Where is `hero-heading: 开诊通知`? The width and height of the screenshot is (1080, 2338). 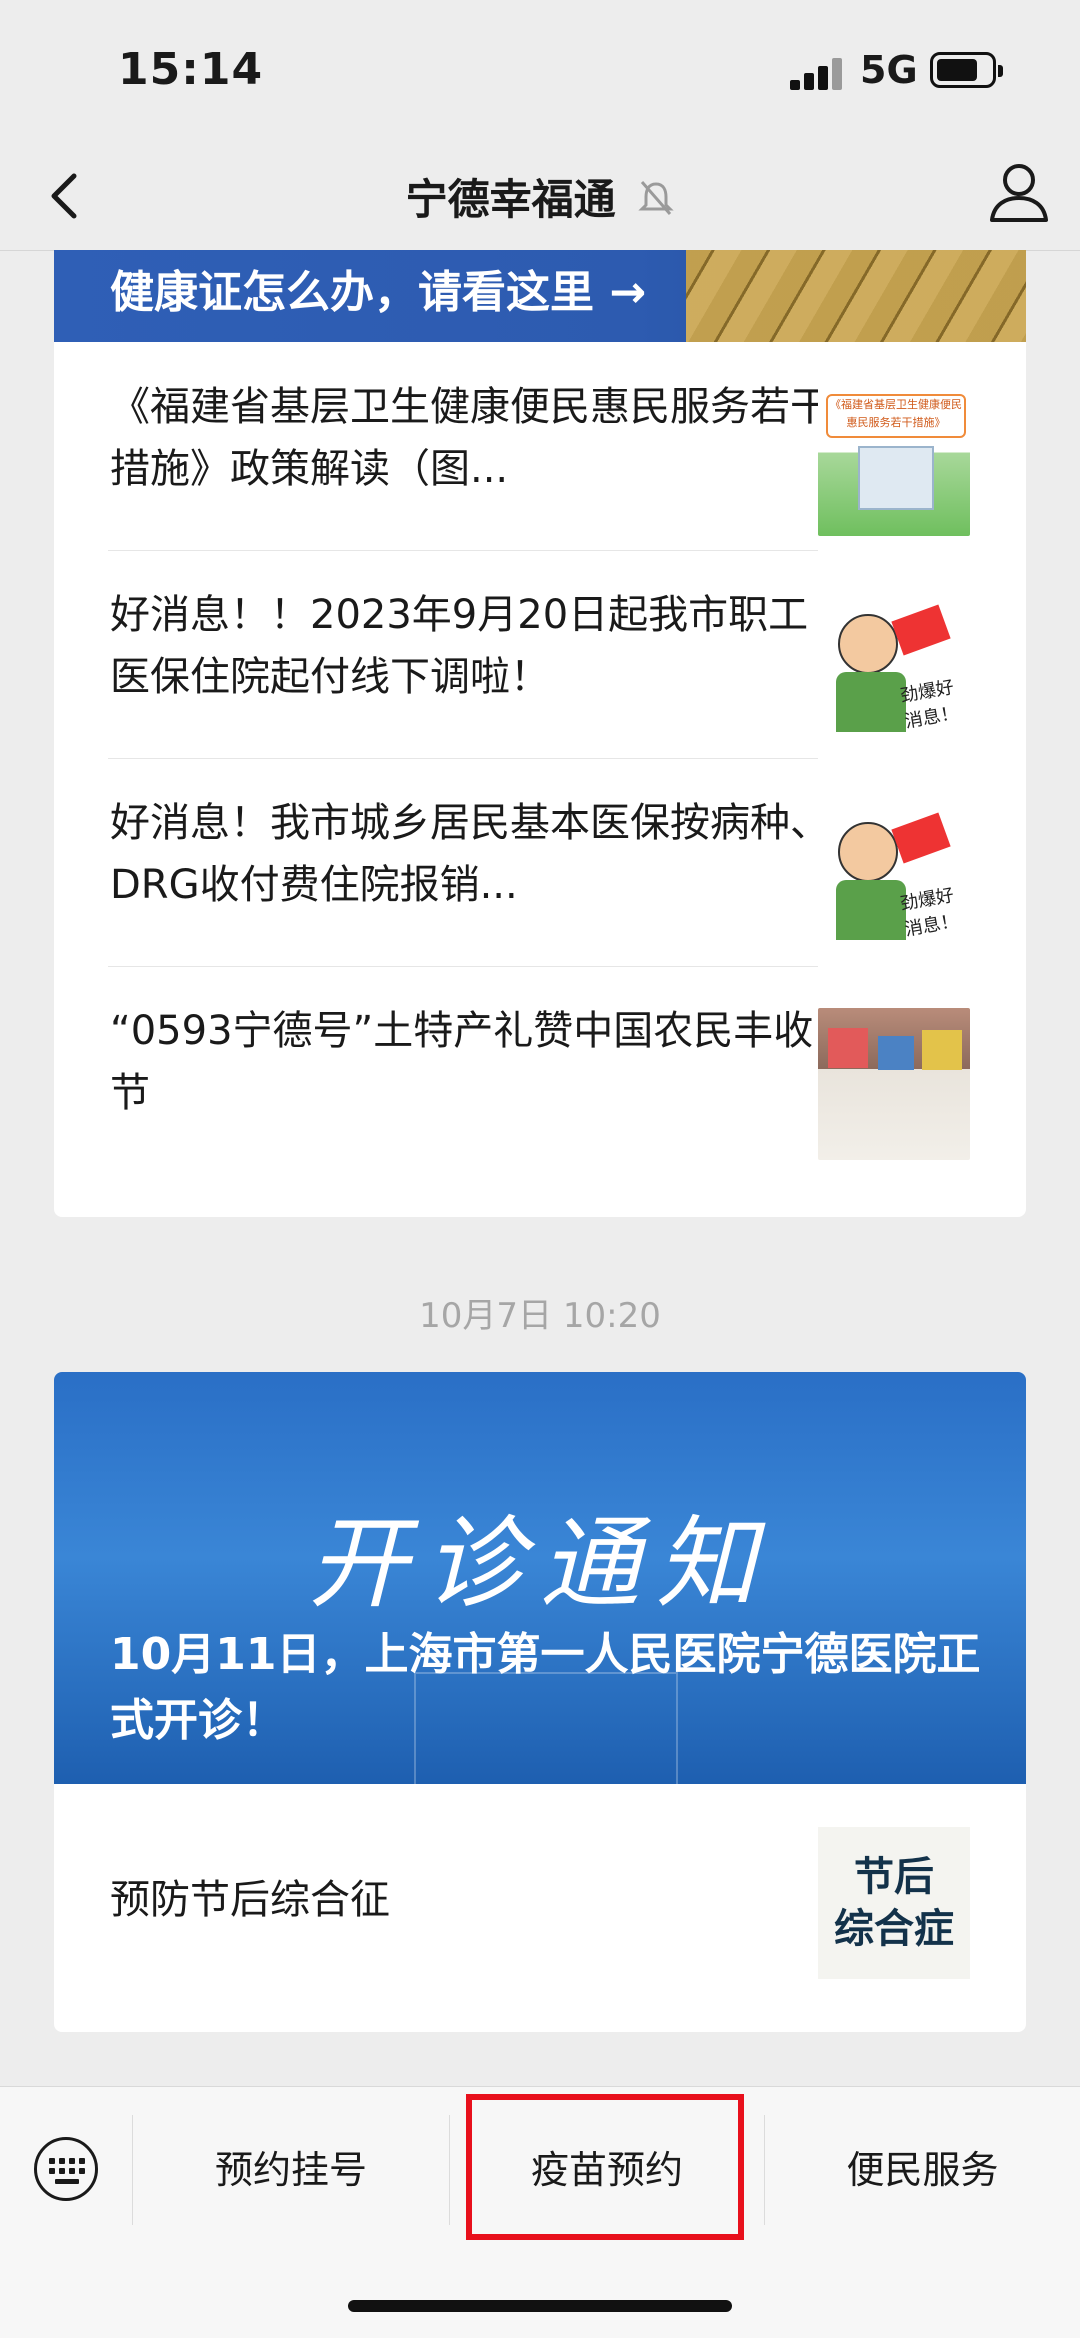 hero-heading: 开诊通知 is located at coordinates (540, 1563).